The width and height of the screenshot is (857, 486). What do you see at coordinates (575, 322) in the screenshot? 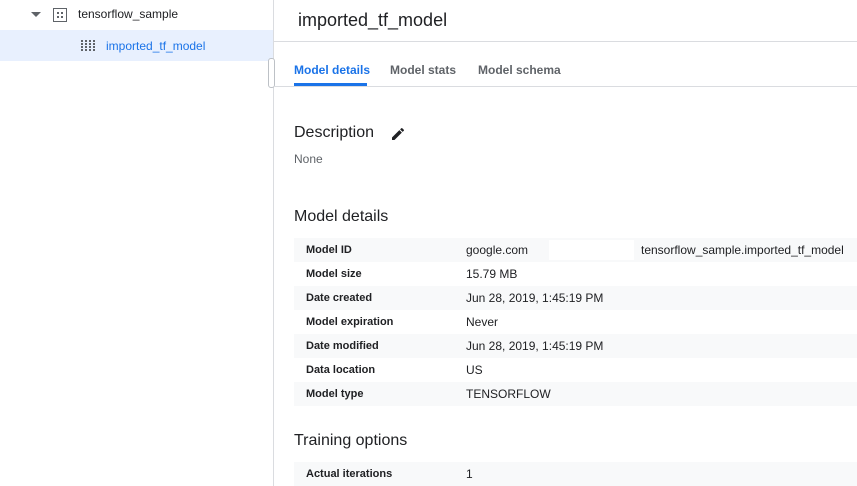
I see `table-row: Model expiration Never` at bounding box center [575, 322].